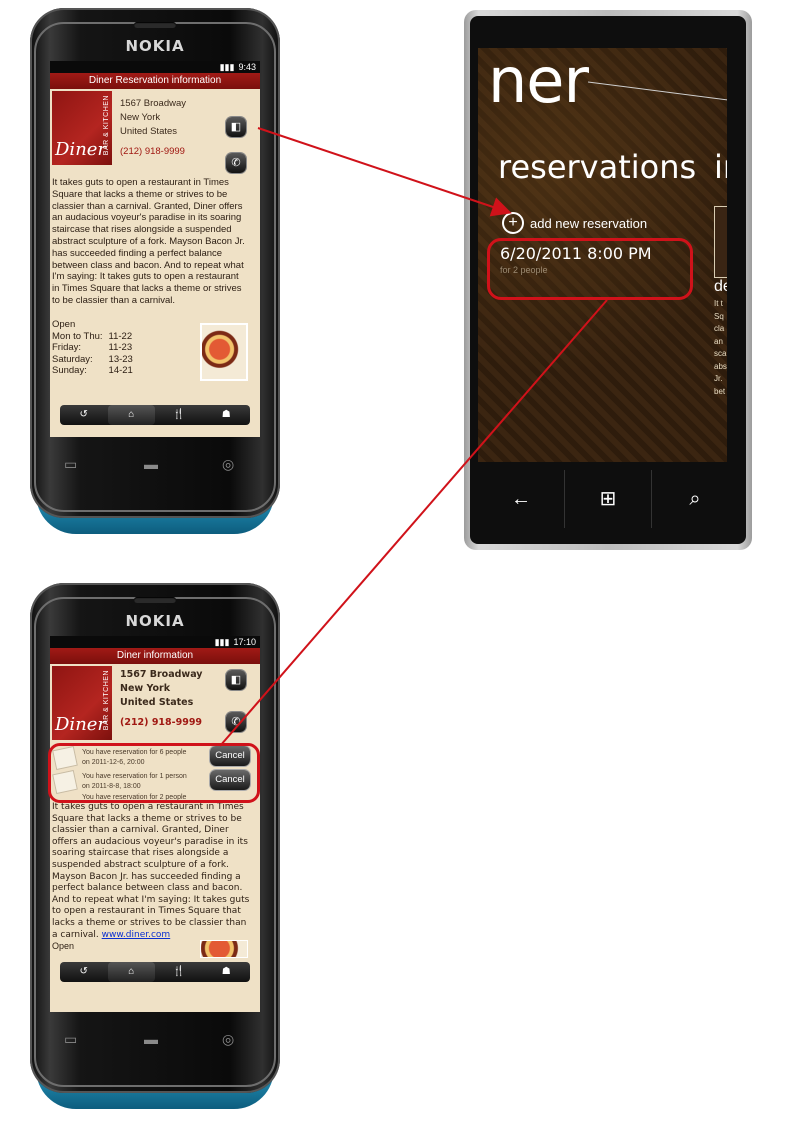 This screenshot has height=1124, width=788. What do you see at coordinates (384, 172) in the screenshot?
I see `arrow-map-to-add` at bounding box center [384, 172].